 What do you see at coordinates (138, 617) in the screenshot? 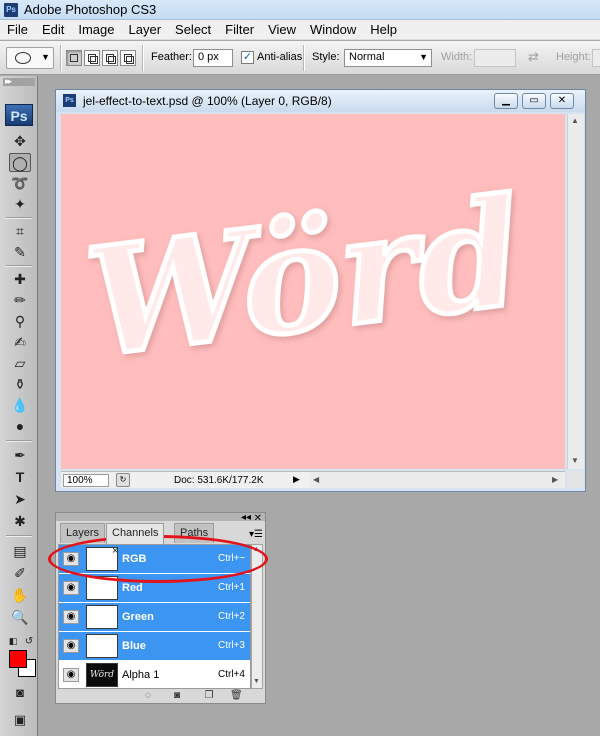
I see `channel-name: Green` at bounding box center [138, 617].